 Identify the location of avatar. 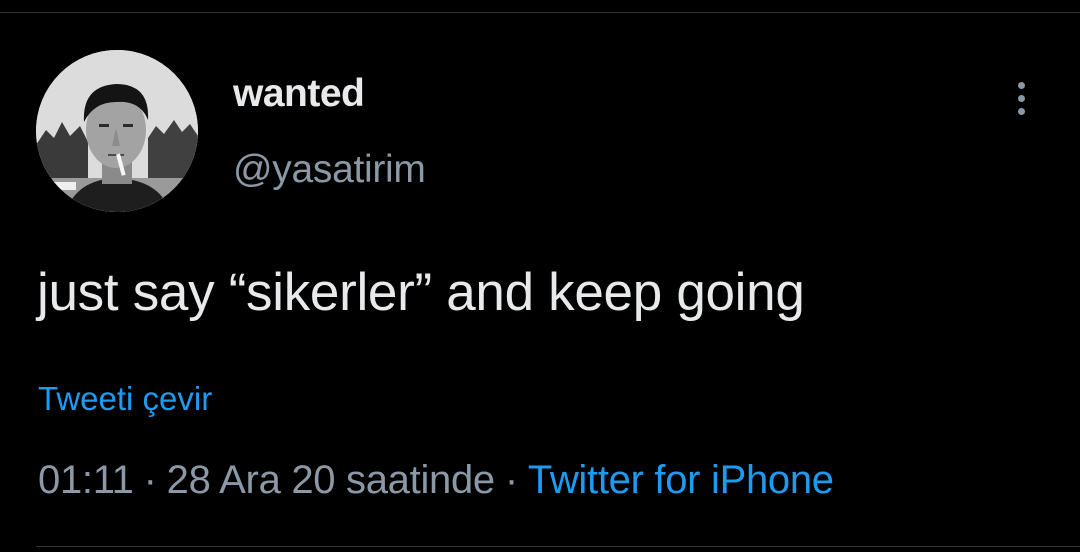
(117, 131).